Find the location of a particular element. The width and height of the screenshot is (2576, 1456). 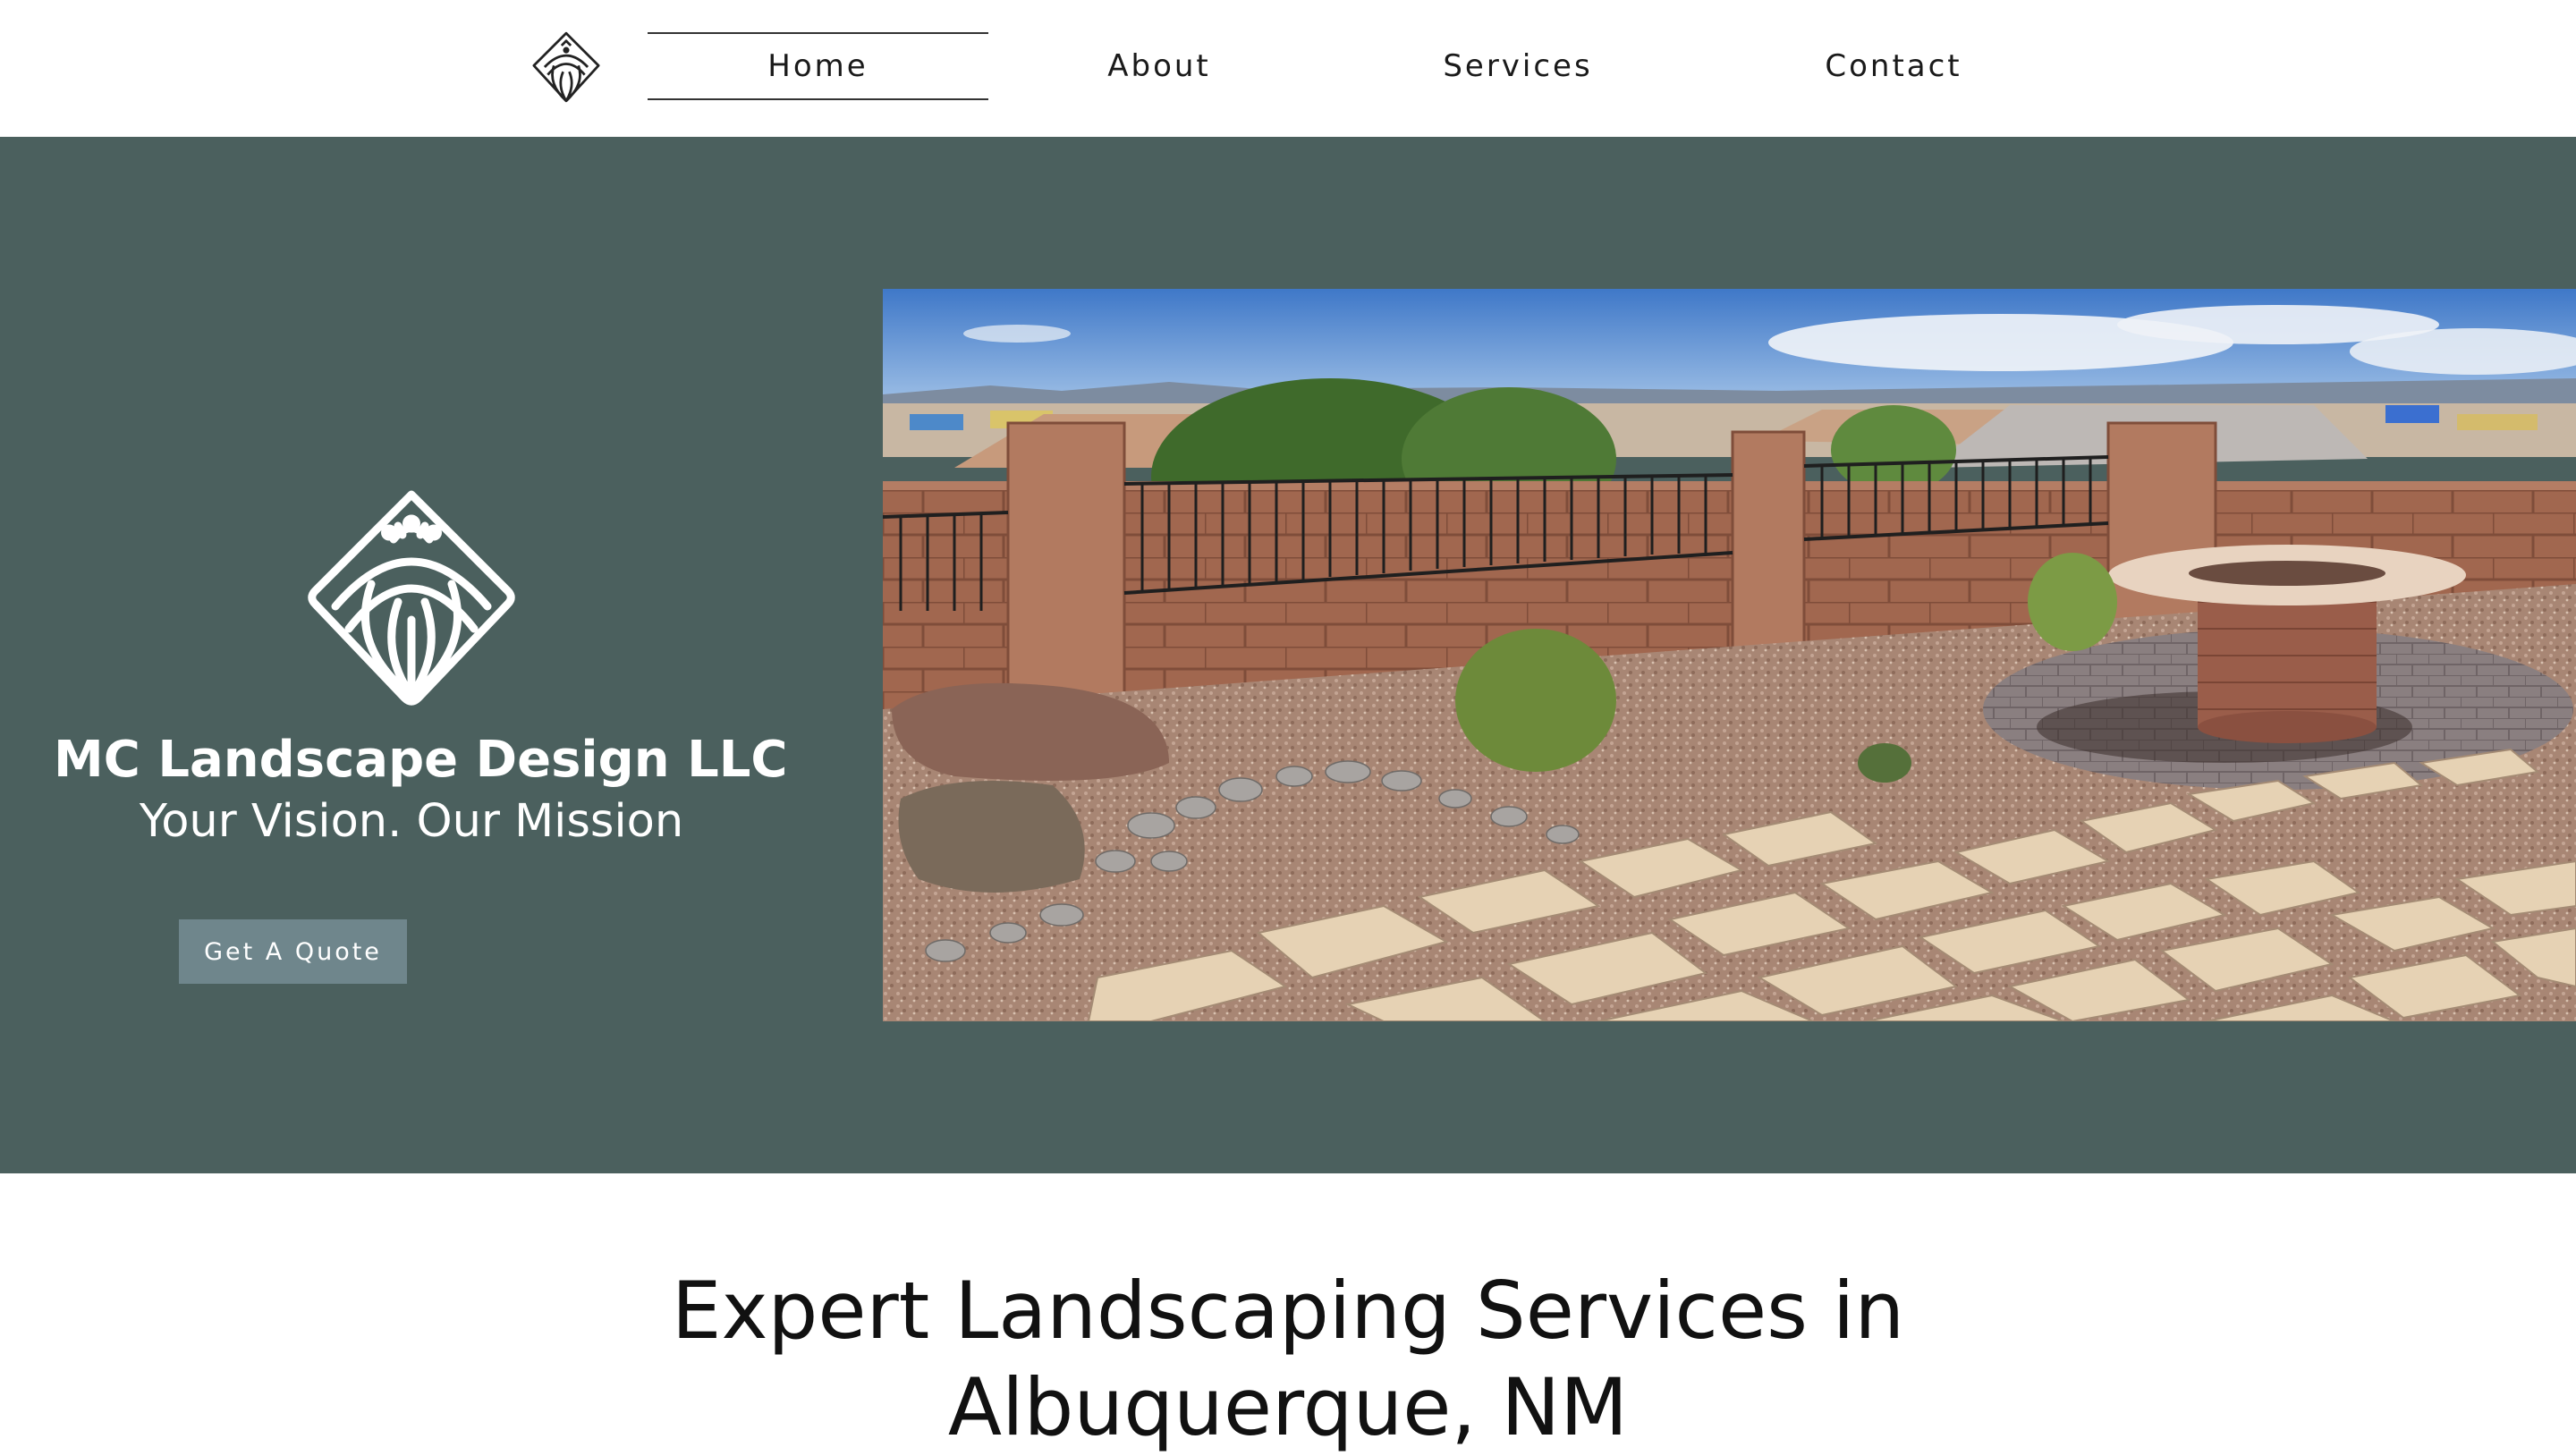

nav-contact: Contact is located at coordinates (1893, 66).